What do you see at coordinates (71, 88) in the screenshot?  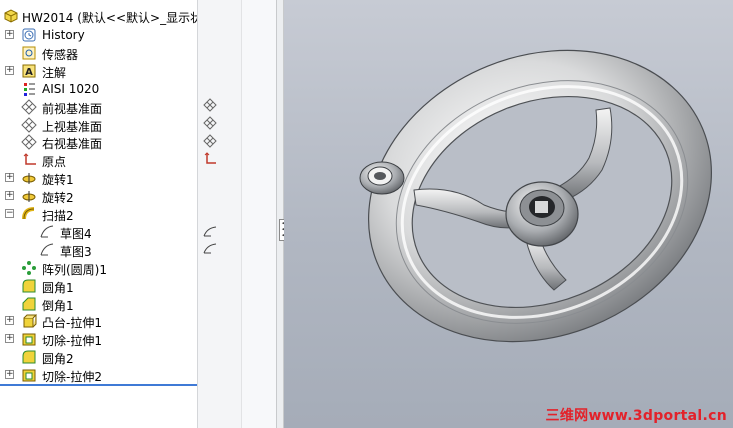 I see `tree-item-label: AISI 1020` at bounding box center [71, 88].